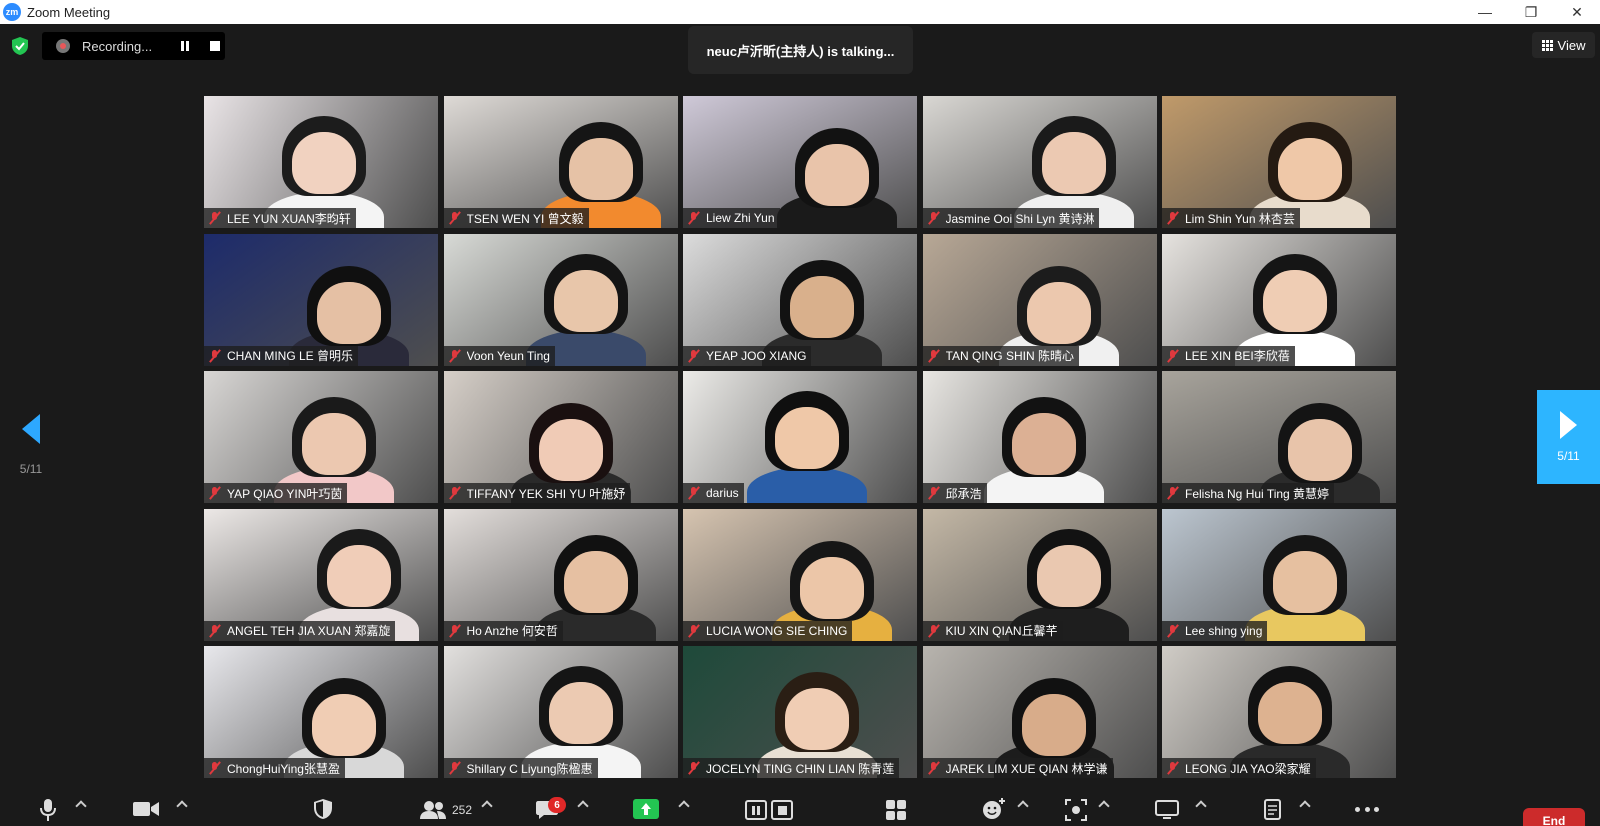 The image size is (1600, 826). I want to click on participant-video-tile: Lim Shin Yun 林杏芸, so click(1279, 162).